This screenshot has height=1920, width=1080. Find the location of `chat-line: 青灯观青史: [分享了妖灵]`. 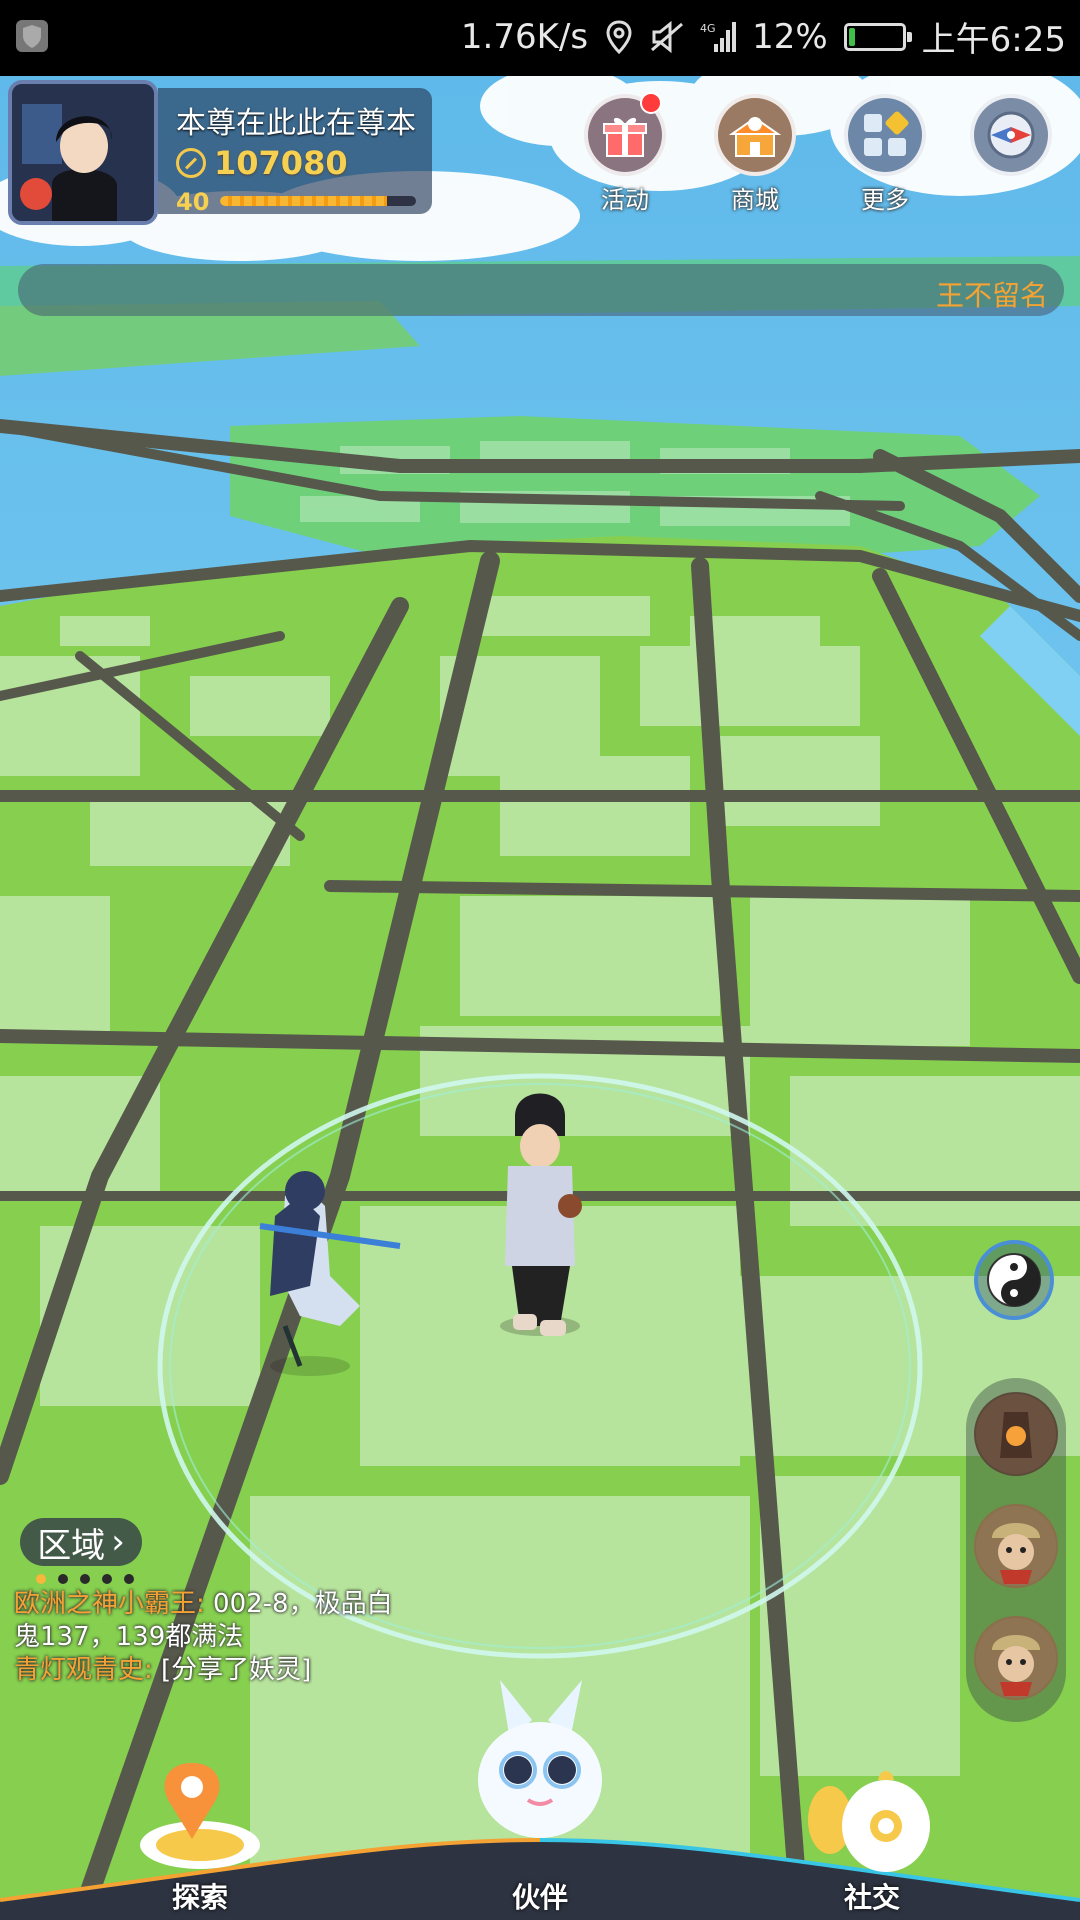

chat-line: 青灯观青史: [分享了妖灵] is located at coordinates (224, 1670).